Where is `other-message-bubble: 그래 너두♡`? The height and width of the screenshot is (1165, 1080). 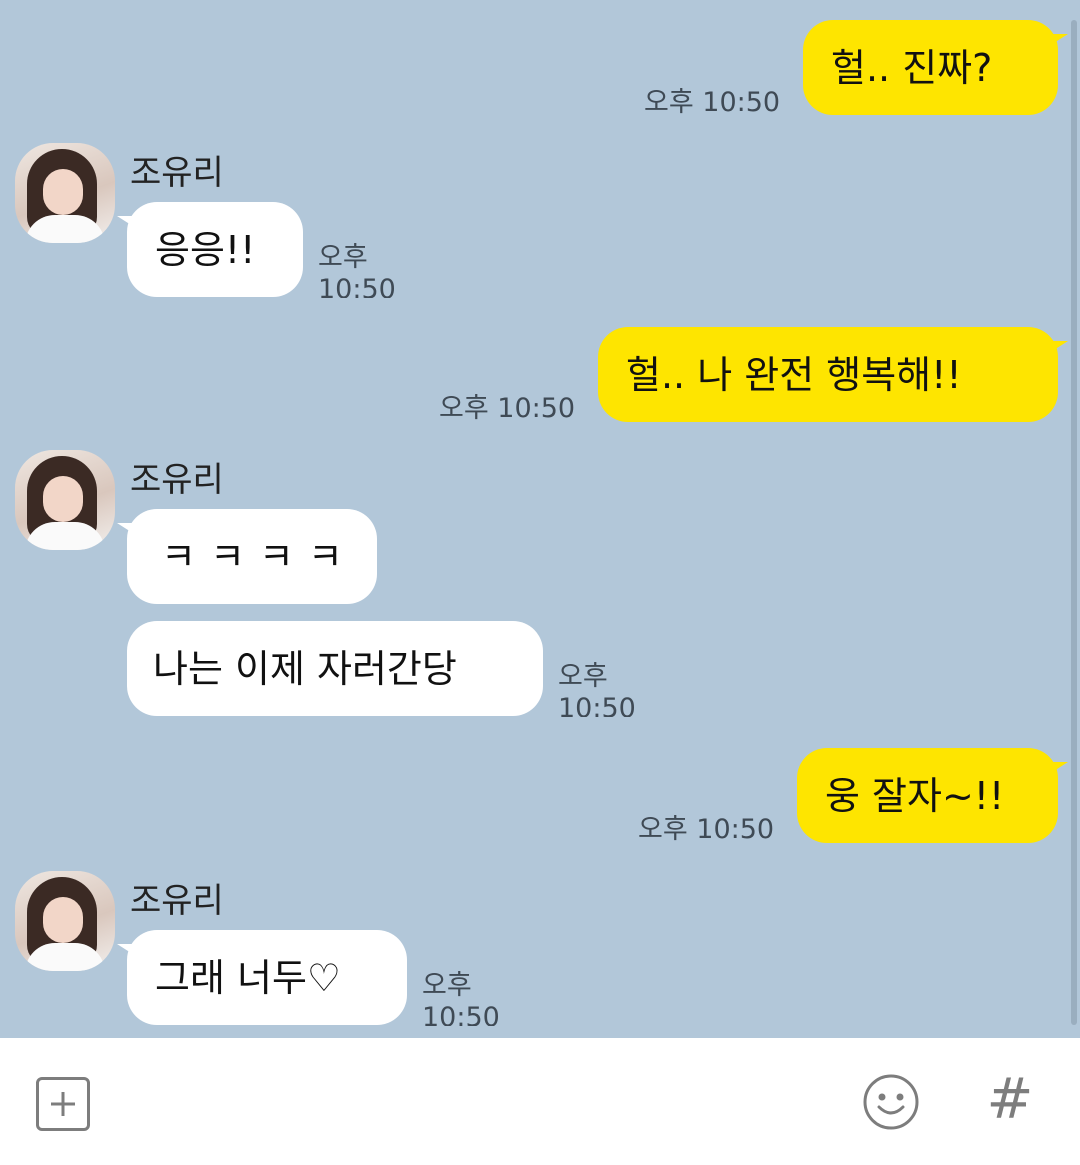 other-message-bubble: 그래 너두♡ is located at coordinates (262, 977).